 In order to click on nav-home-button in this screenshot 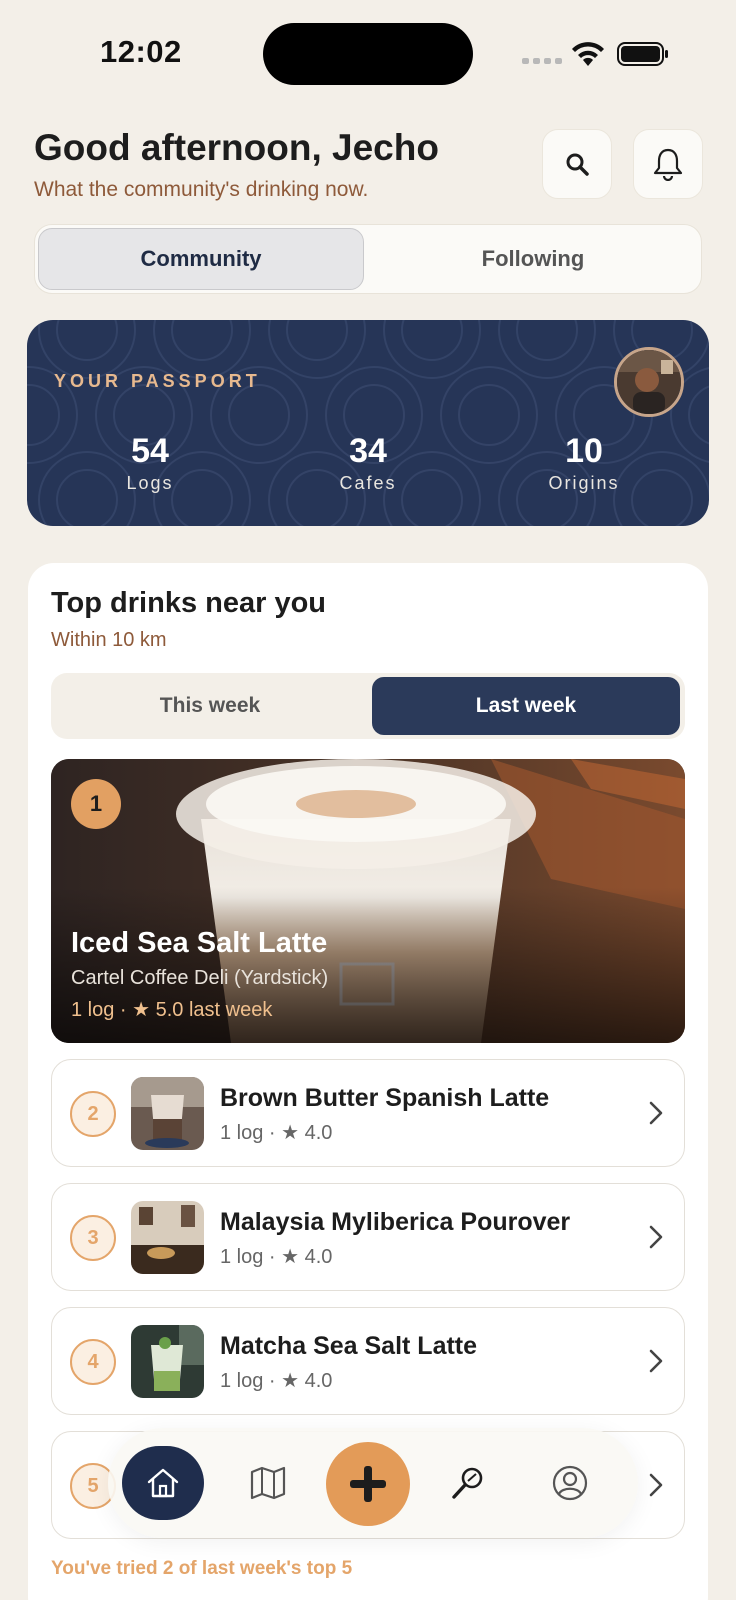, I will do `click(163, 1483)`.